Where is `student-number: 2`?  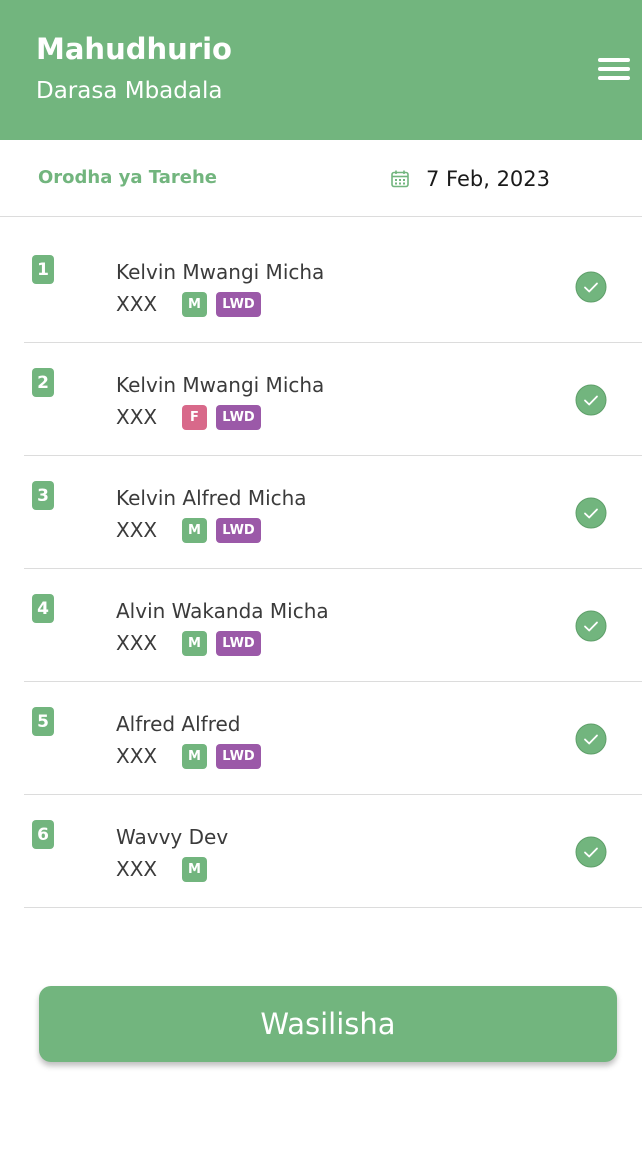
student-number: 2 is located at coordinates (43, 382).